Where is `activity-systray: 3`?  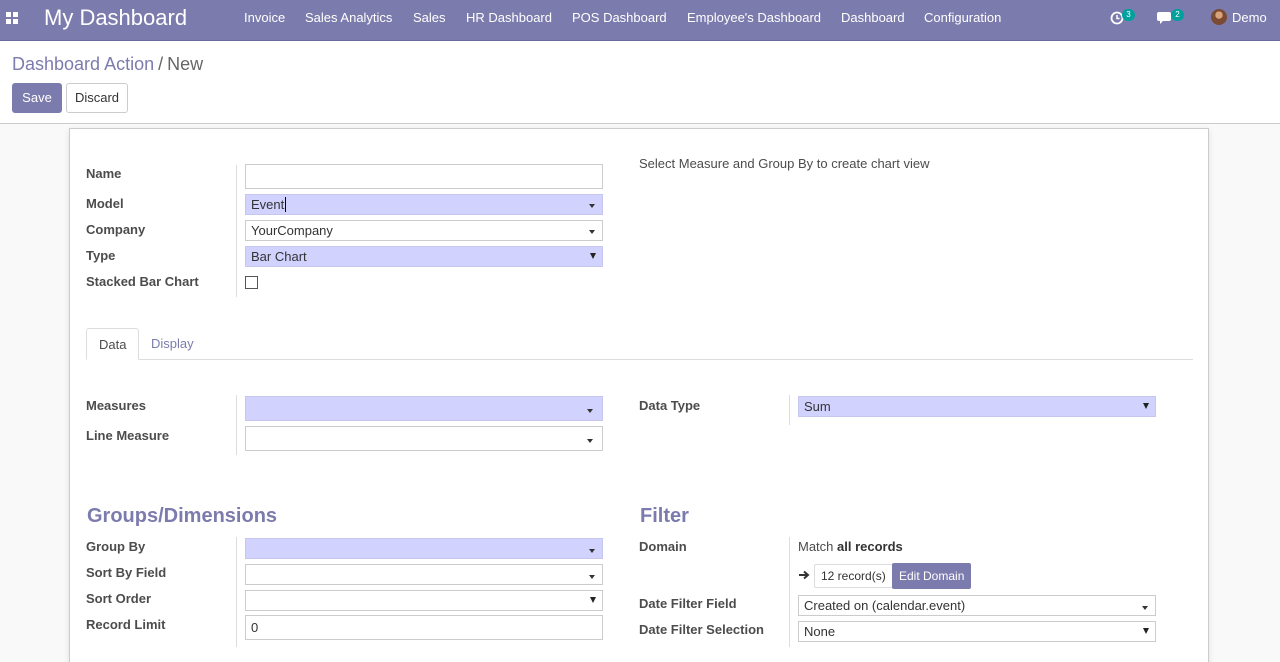
activity-systray: 3 is located at coordinates (1124, 18).